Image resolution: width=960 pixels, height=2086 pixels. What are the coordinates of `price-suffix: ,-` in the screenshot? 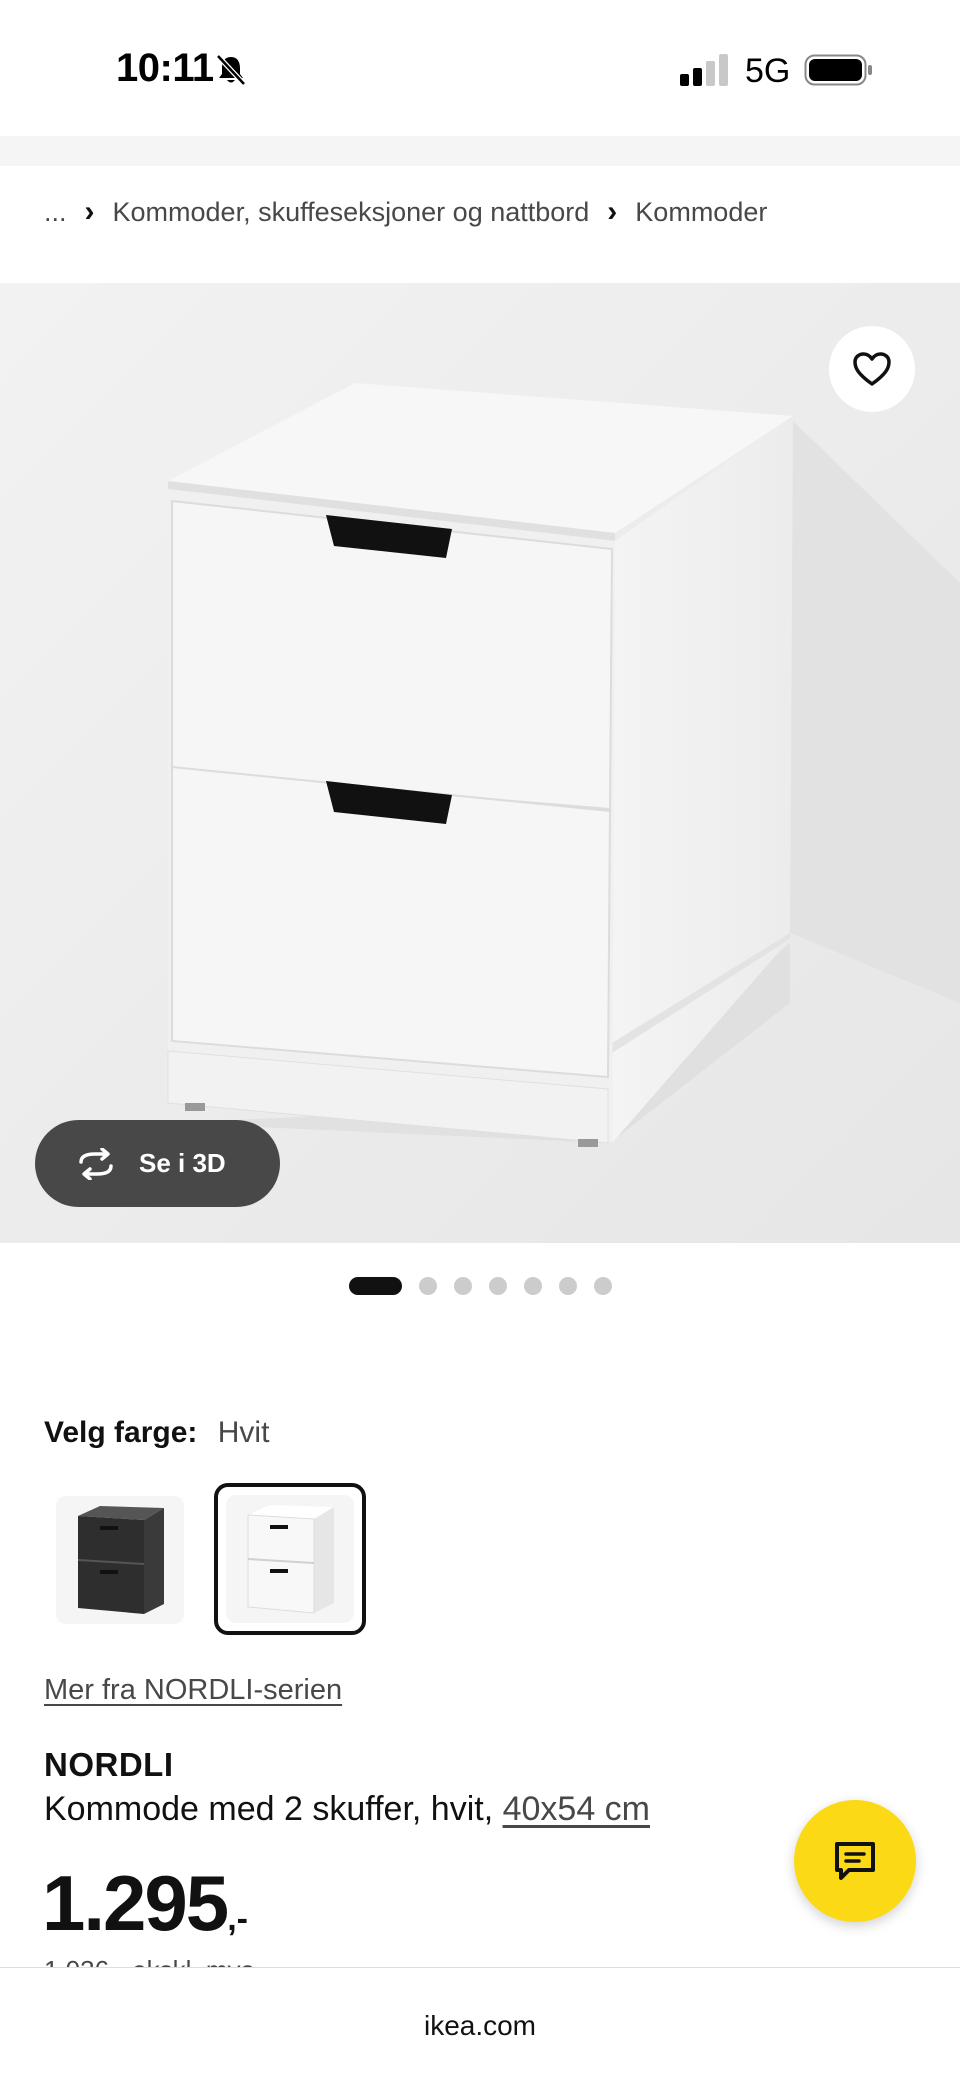 It's located at (237, 1919).